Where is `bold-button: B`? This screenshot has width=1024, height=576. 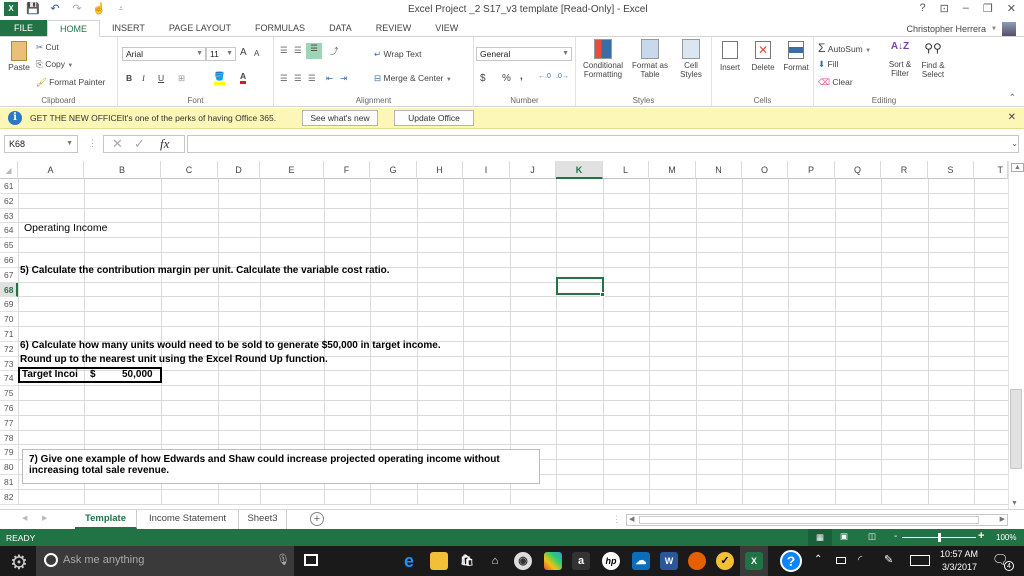
bold-button: B is located at coordinates (129, 78).